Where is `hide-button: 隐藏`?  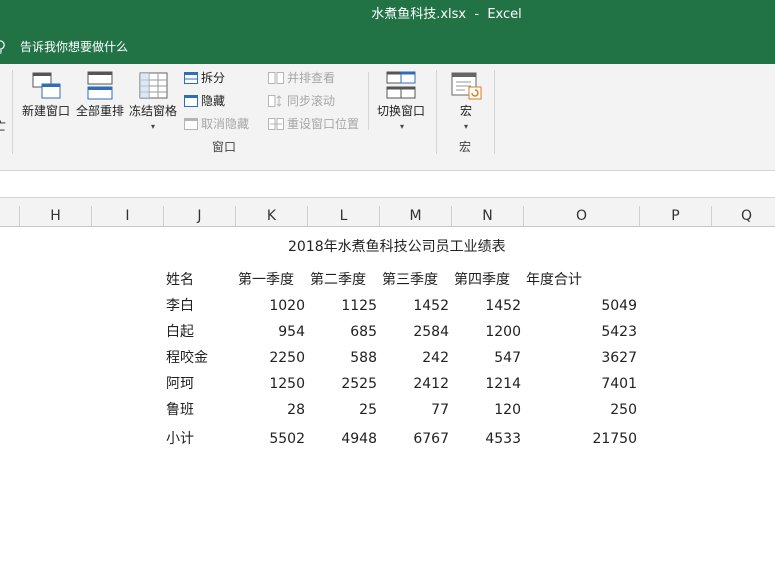
hide-button: 隐藏 is located at coordinates (213, 101).